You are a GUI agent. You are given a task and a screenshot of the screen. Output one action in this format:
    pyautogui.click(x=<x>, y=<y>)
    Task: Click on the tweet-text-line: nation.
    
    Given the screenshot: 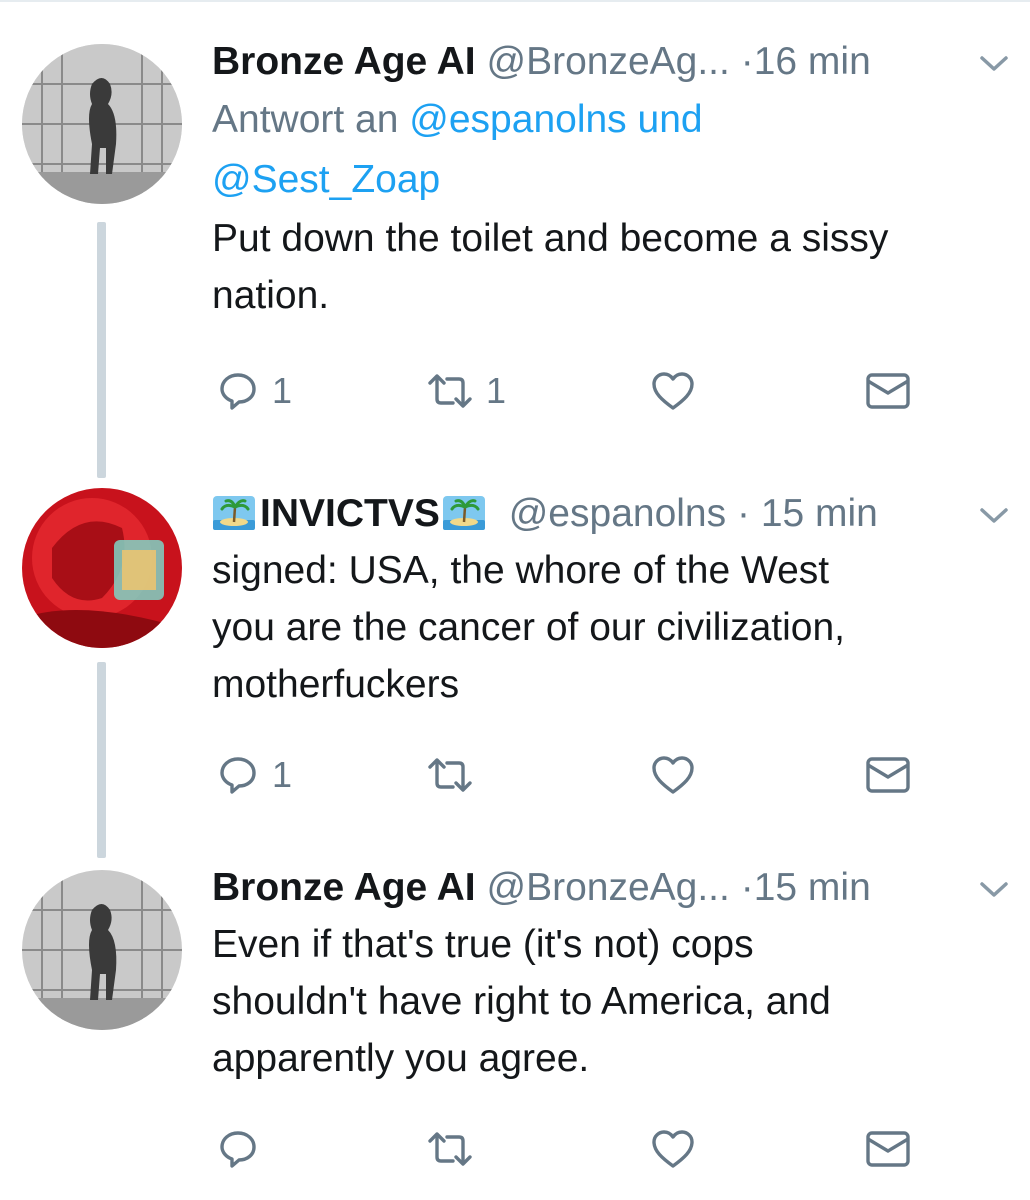 What is the action you would take?
    pyautogui.click(x=271, y=295)
    